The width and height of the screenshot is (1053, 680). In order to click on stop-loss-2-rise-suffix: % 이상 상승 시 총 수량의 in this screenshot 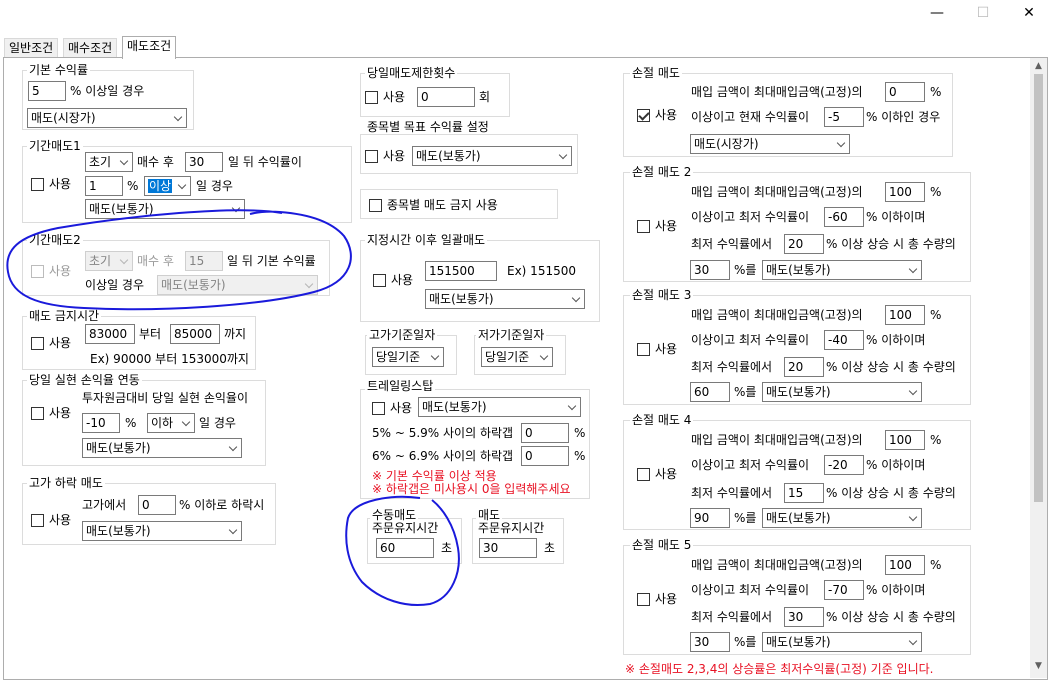, I will do `click(891, 244)`.